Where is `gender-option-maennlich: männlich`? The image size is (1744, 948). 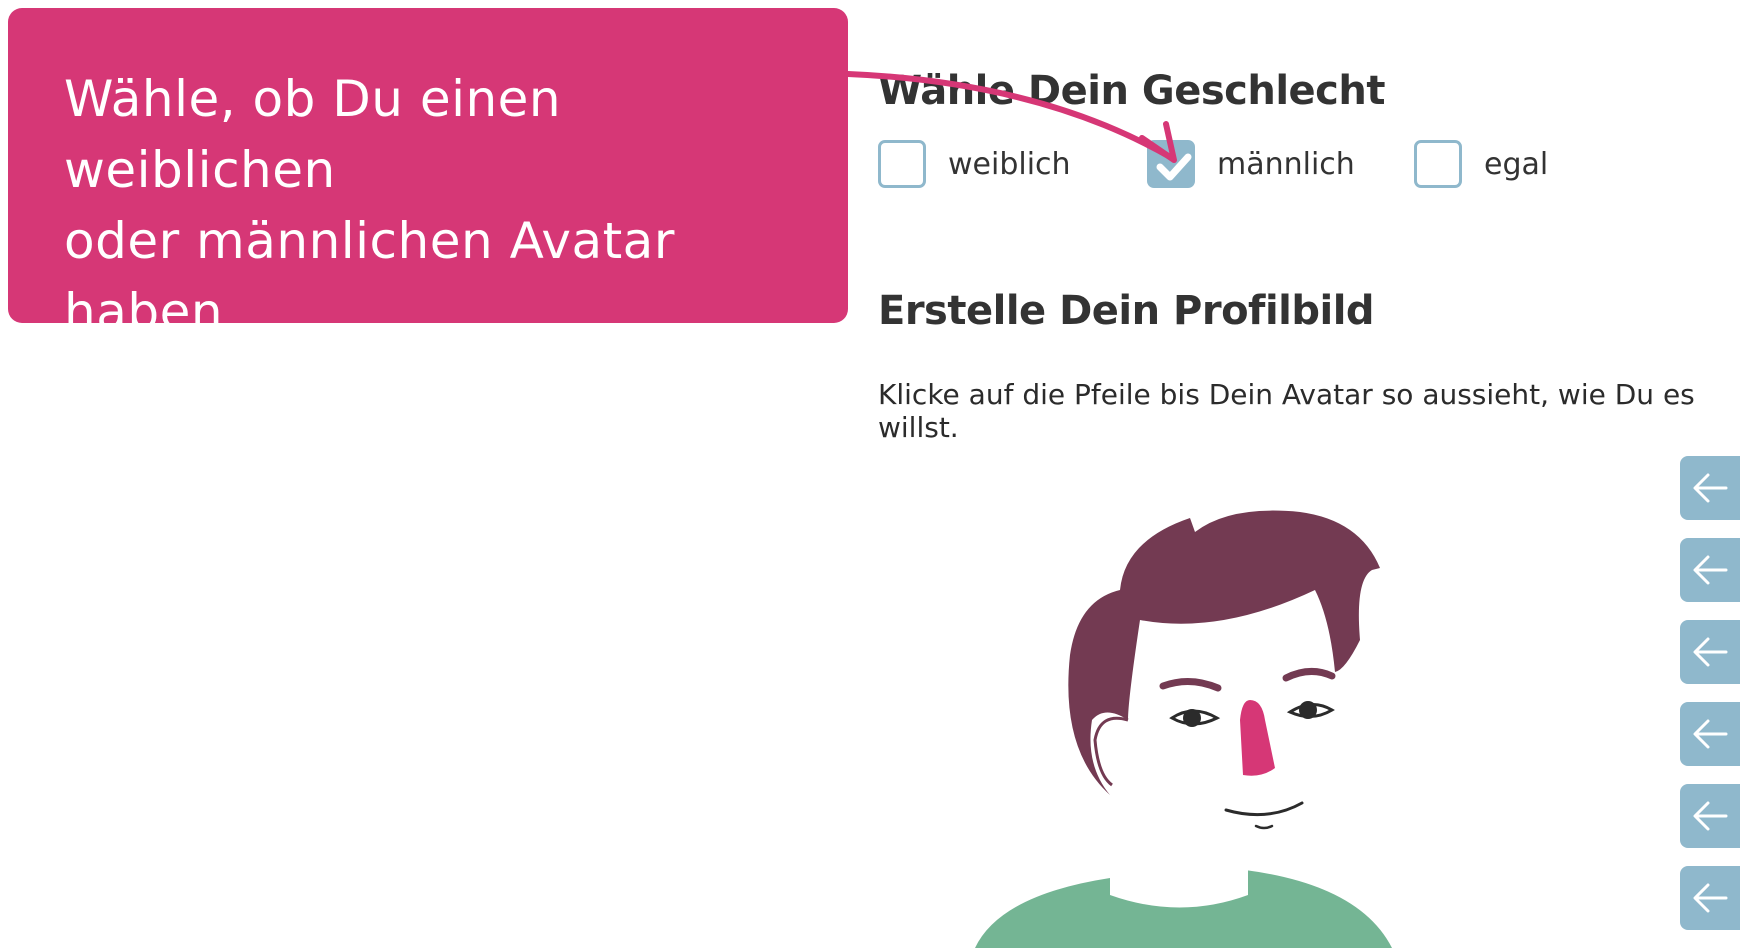
gender-option-maennlich: männlich is located at coordinates (1251, 164).